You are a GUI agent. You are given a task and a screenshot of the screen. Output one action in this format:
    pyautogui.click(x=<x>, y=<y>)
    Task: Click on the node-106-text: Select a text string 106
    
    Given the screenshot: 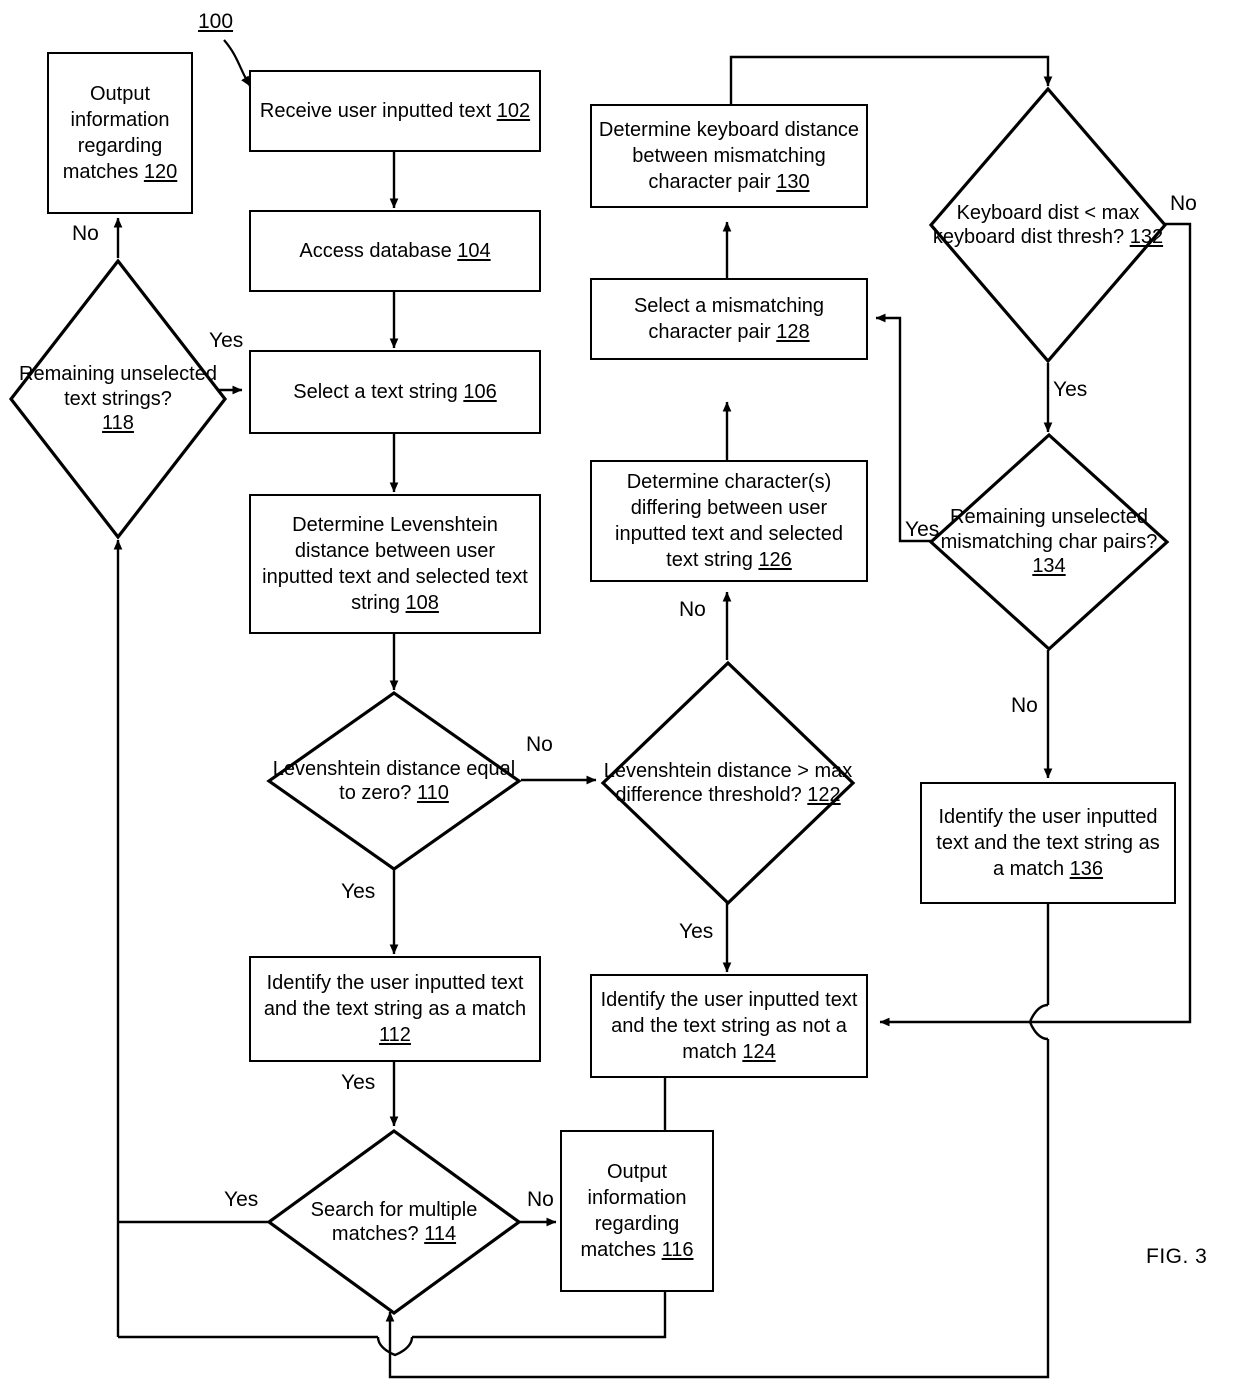 What is the action you would take?
    pyautogui.click(x=395, y=392)
    